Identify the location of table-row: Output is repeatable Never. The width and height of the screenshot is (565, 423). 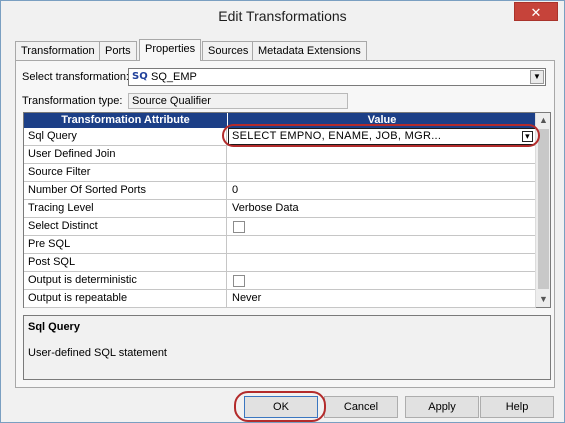
(280, 299).